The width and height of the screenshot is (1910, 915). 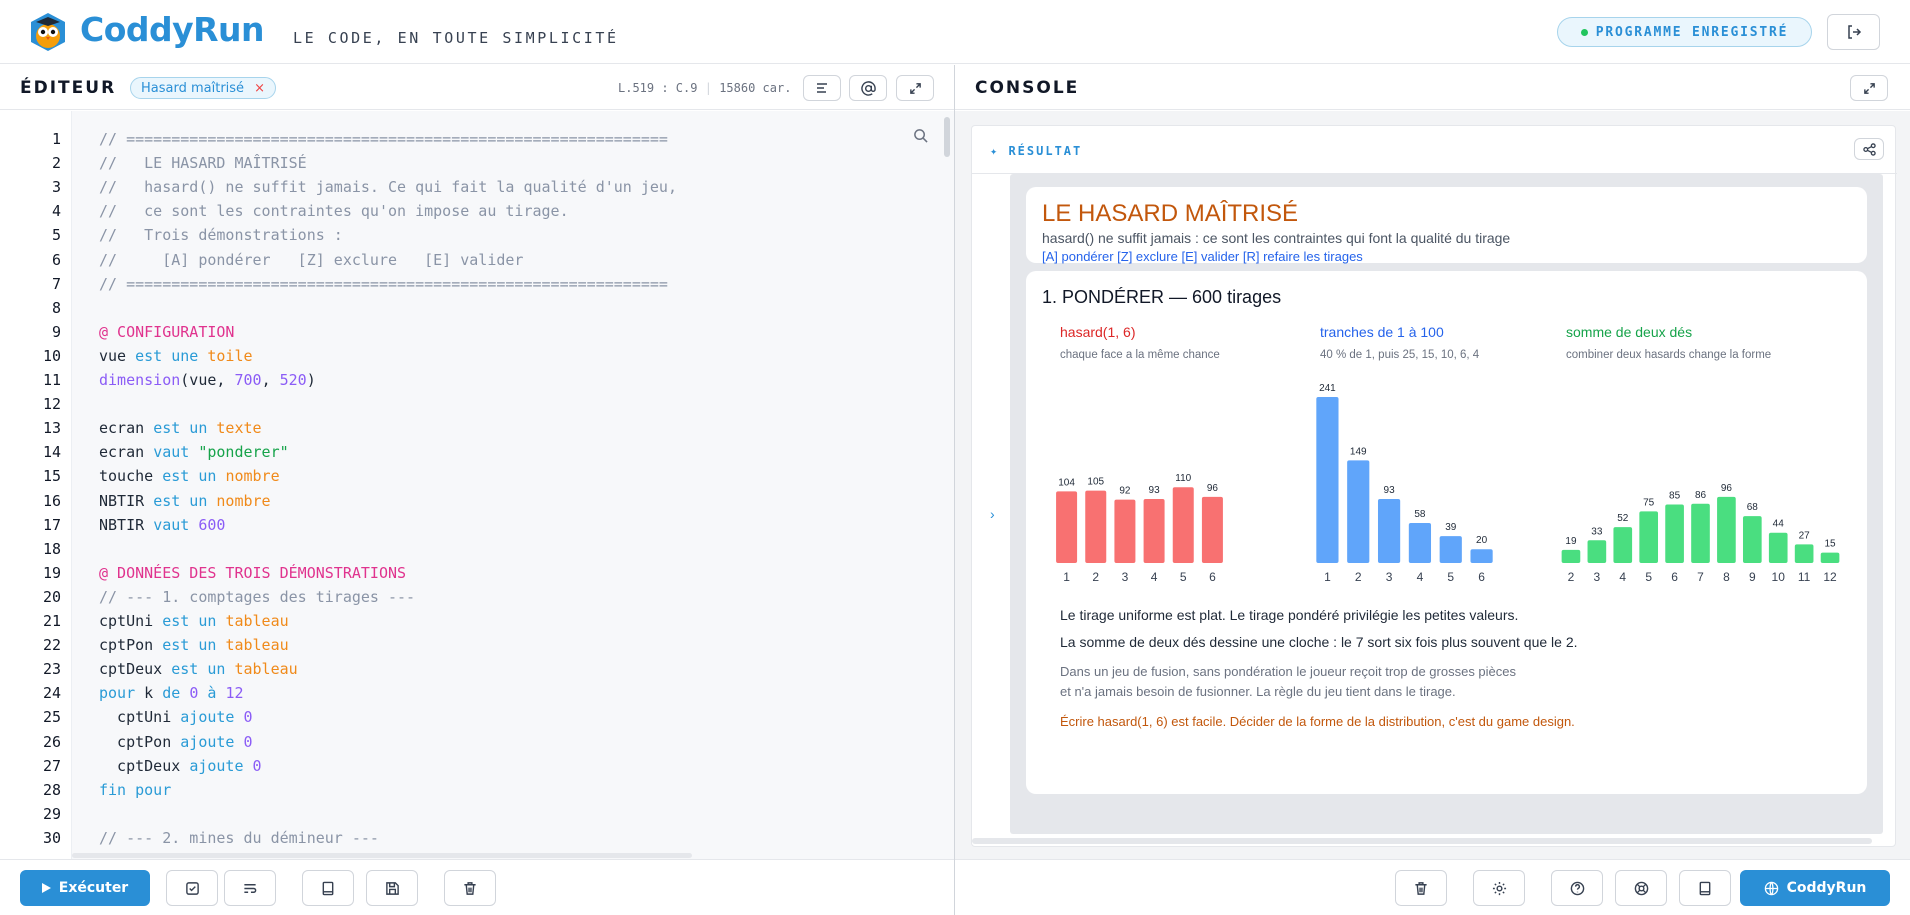 I want to click on code-token: // LE HASARD MAÎTRISÉ, so click(x=203, y=163).